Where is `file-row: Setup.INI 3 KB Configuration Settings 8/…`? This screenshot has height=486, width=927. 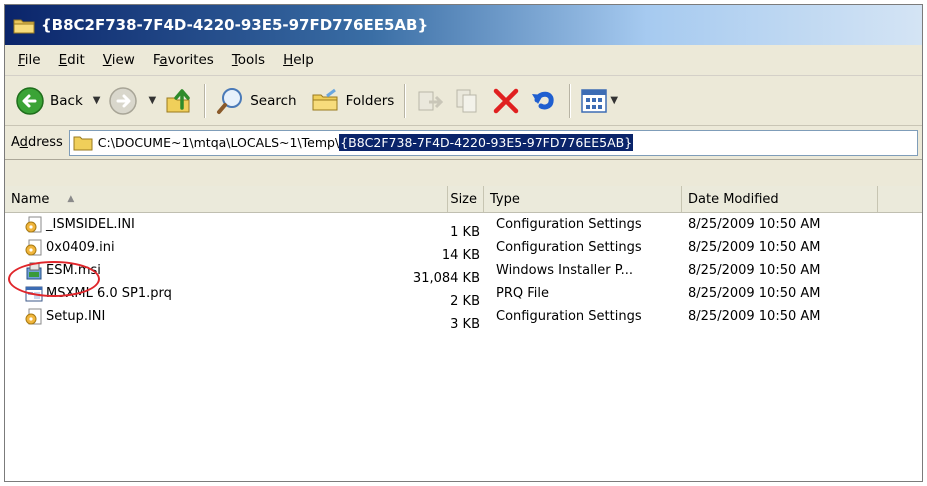 file-row: Setup.INI 3 KB Configuration Settings 8/… is located at coordinates (463, 318).